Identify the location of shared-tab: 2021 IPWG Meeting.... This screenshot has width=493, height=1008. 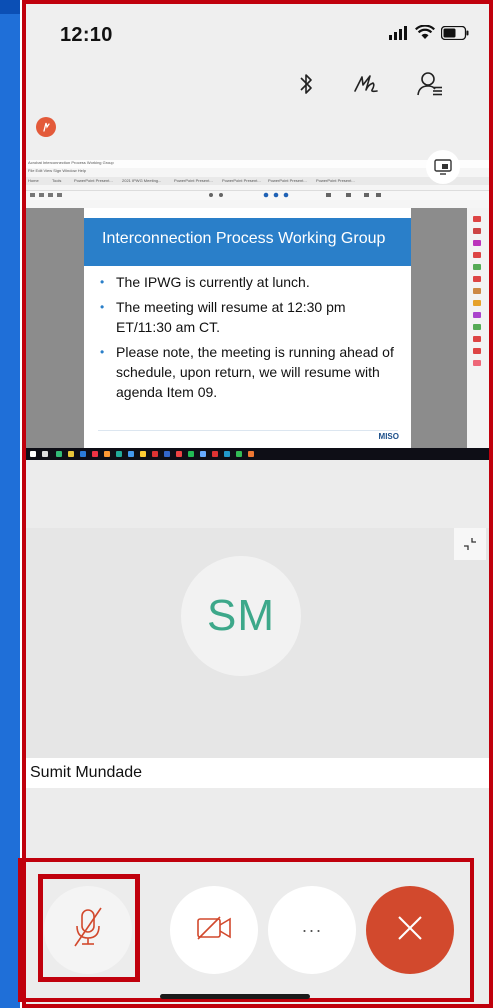
(142, 180).